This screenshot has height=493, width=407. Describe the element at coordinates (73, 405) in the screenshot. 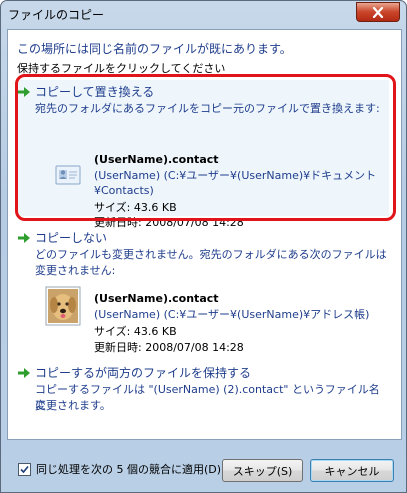

I see `option-description-line2: 変更されます。` at that location.